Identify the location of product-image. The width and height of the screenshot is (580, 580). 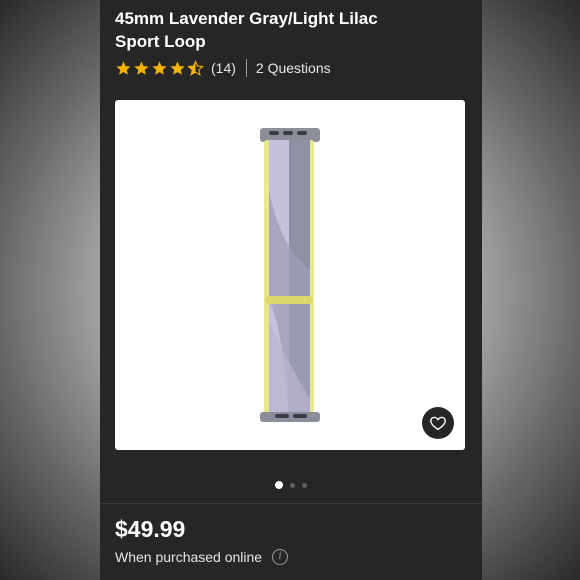
(290, 275).